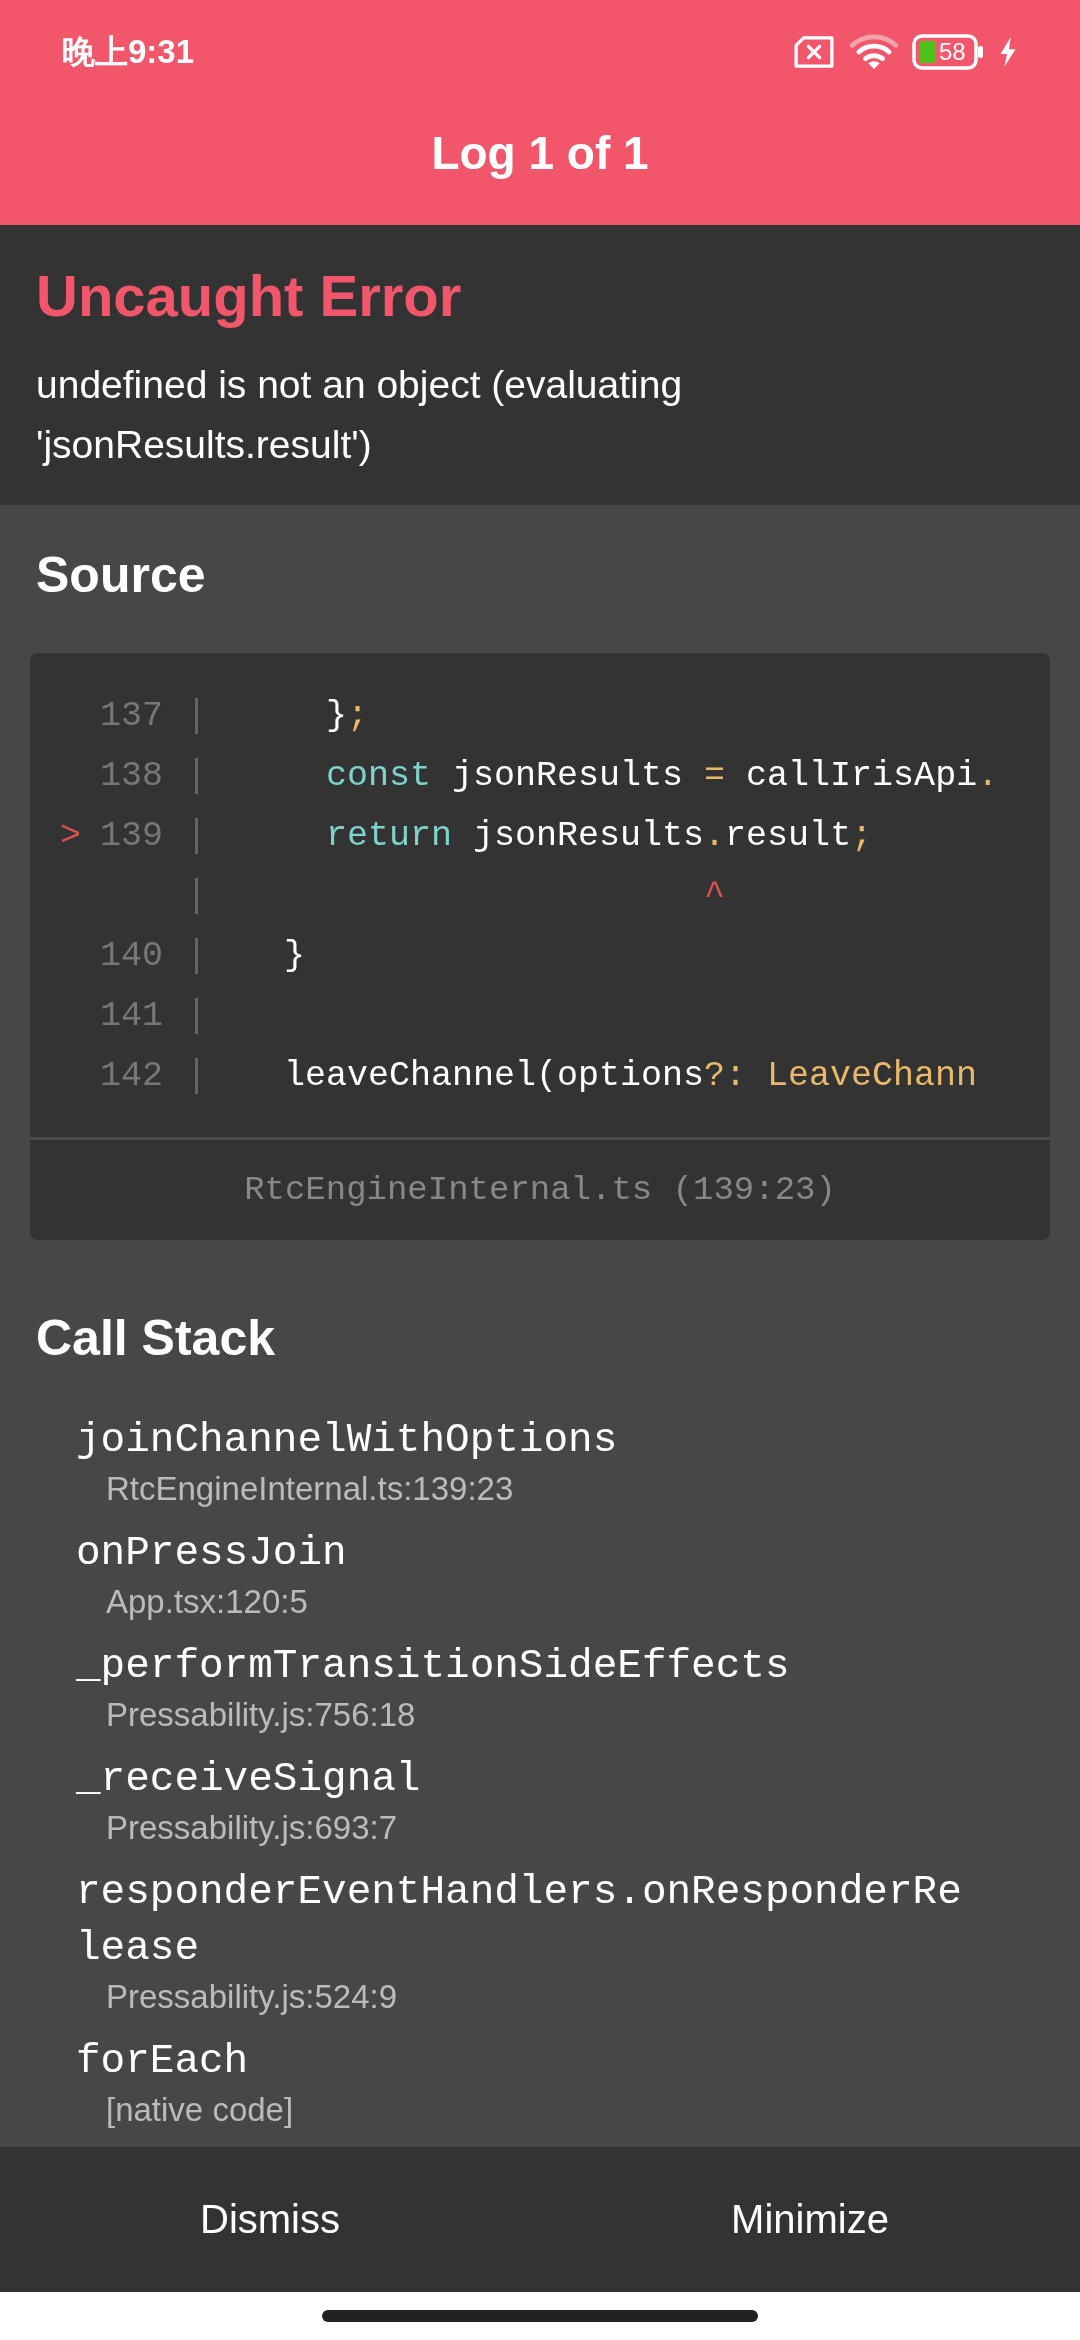 The height and width of the screenshot is (2340, 1080). Describe the element at coordinates (261, 1715) in the screenshot. I see `file-location: Pressability.js:756:18` at that location.